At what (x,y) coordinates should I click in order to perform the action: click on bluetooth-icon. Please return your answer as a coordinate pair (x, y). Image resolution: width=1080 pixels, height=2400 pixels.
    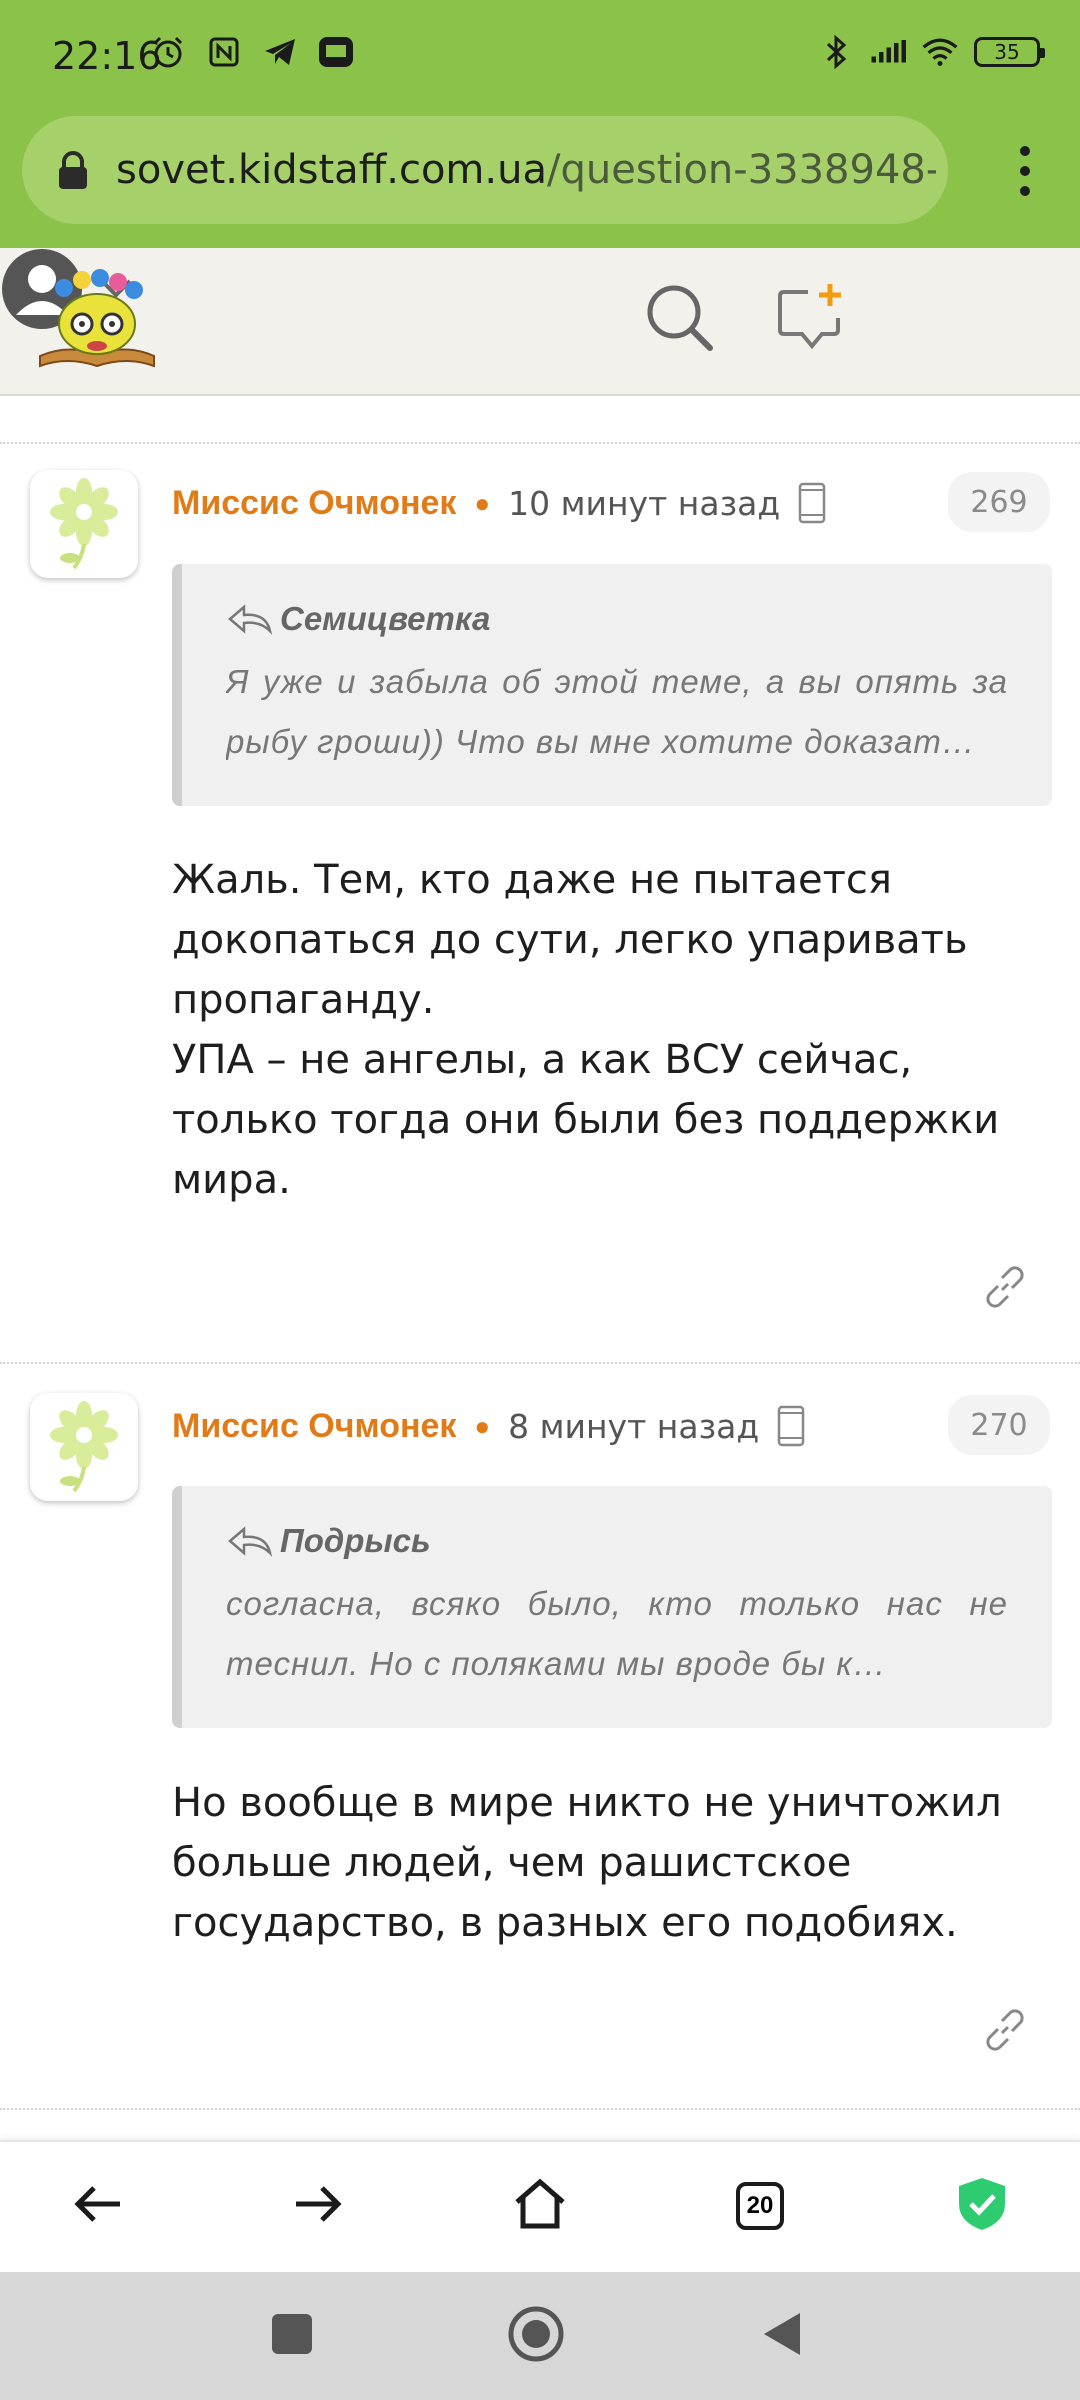
    Looking at the image, I should click on (836, 52).